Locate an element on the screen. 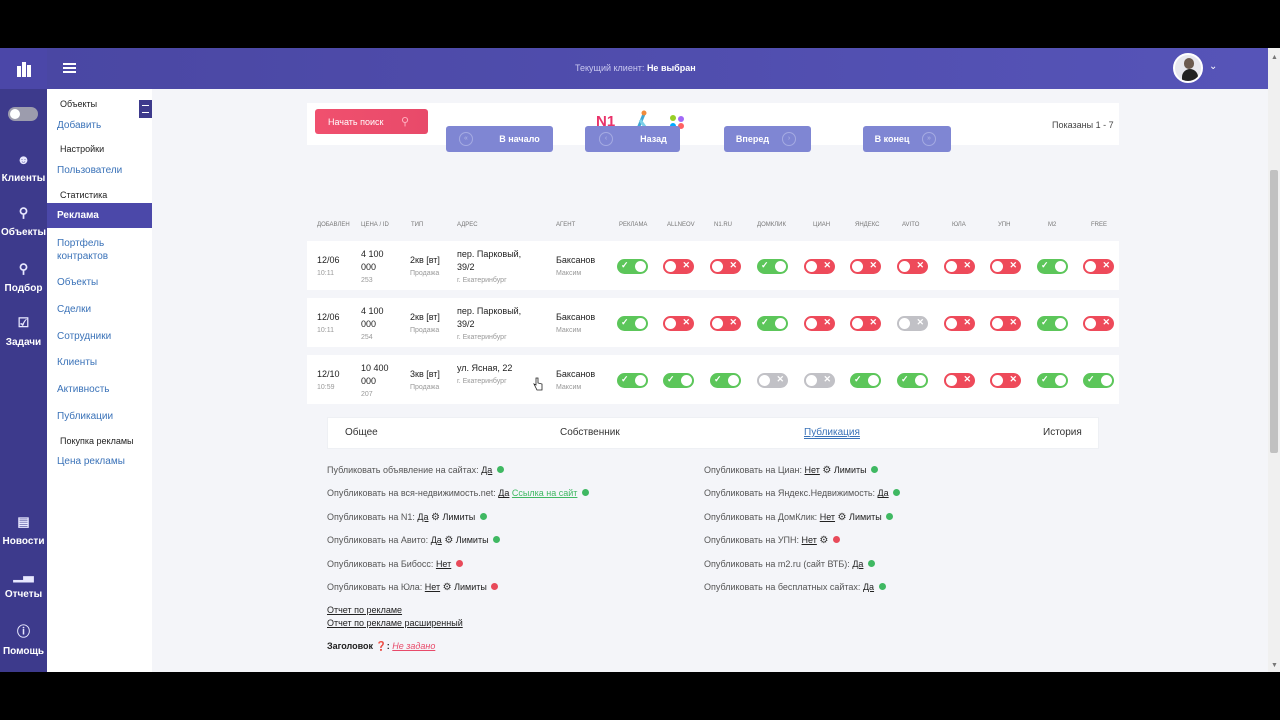  scrollbar: ▲ ▼ is located at coordinates (1274, 360).